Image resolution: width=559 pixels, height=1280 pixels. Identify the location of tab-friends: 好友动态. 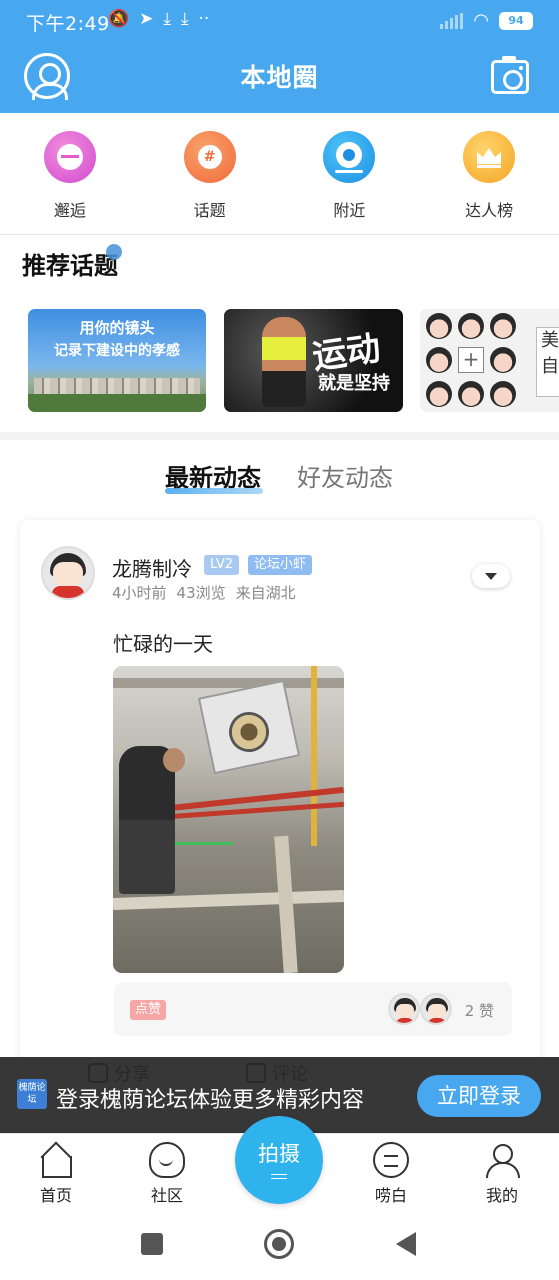
(345, 475).